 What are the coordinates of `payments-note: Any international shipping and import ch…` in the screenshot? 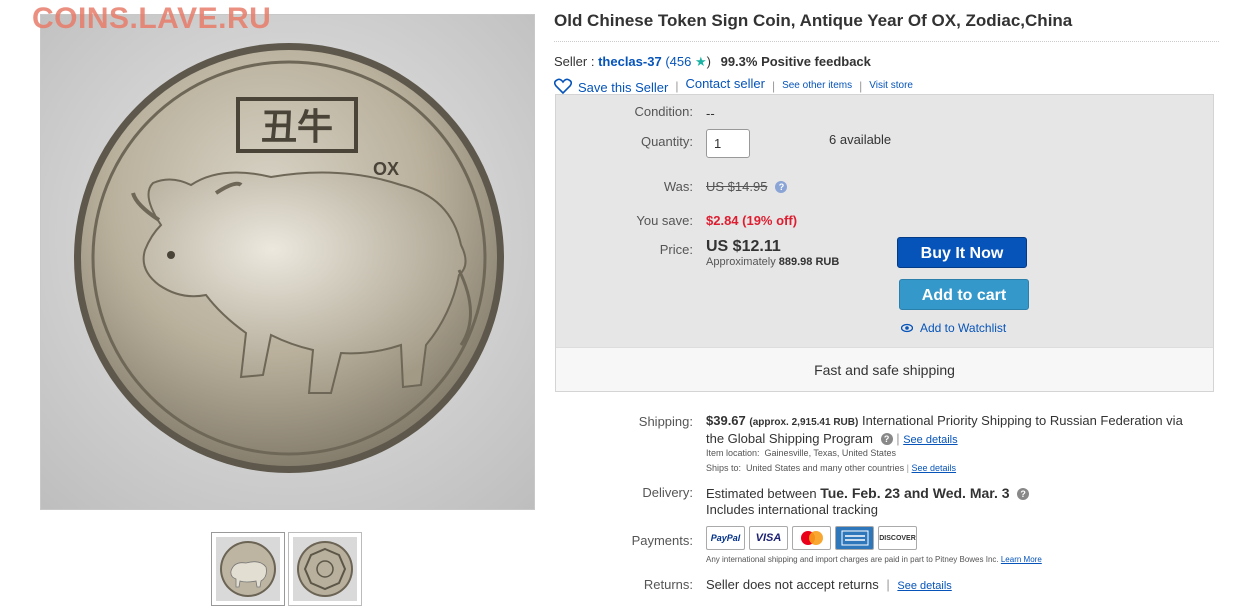 It's located at (874, 559).